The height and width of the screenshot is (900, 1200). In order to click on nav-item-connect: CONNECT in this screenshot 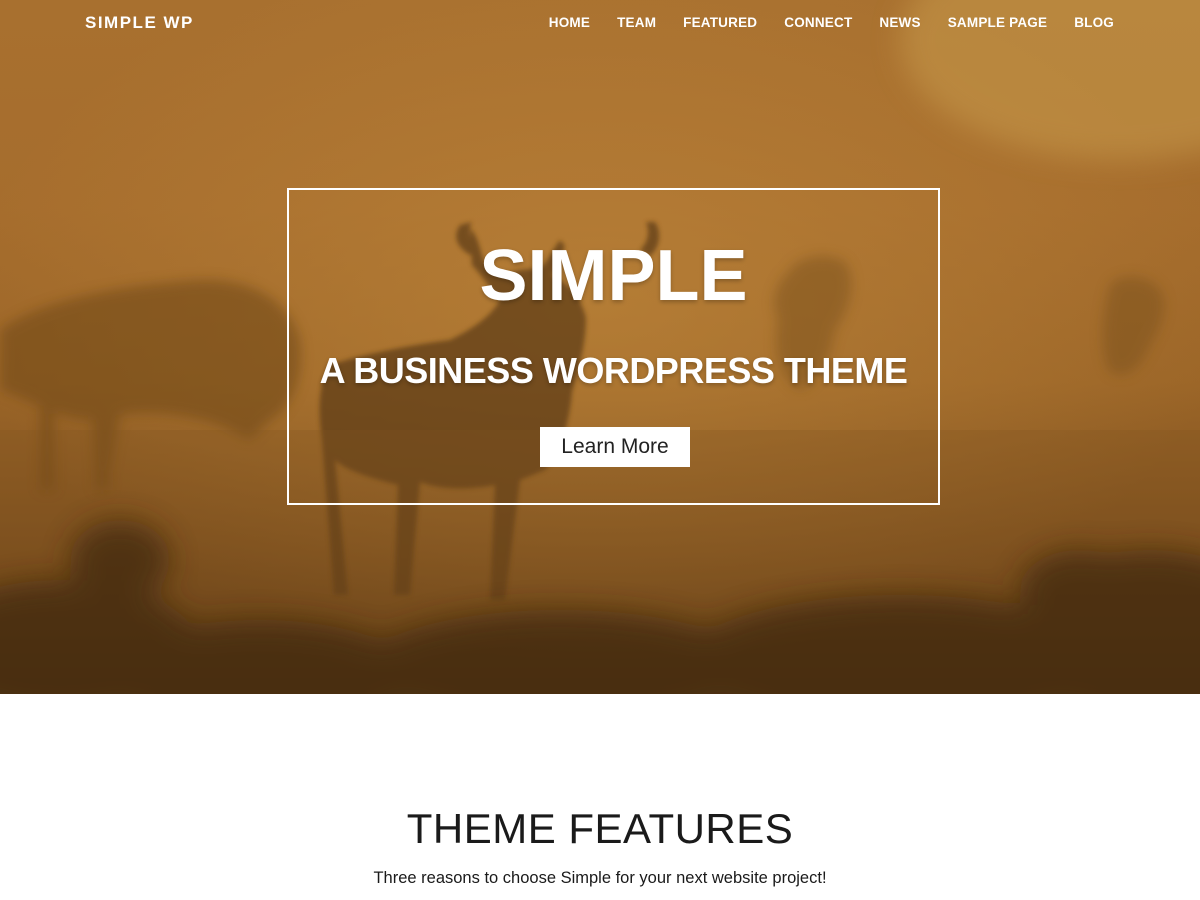, I will do `click(818, 22)`.